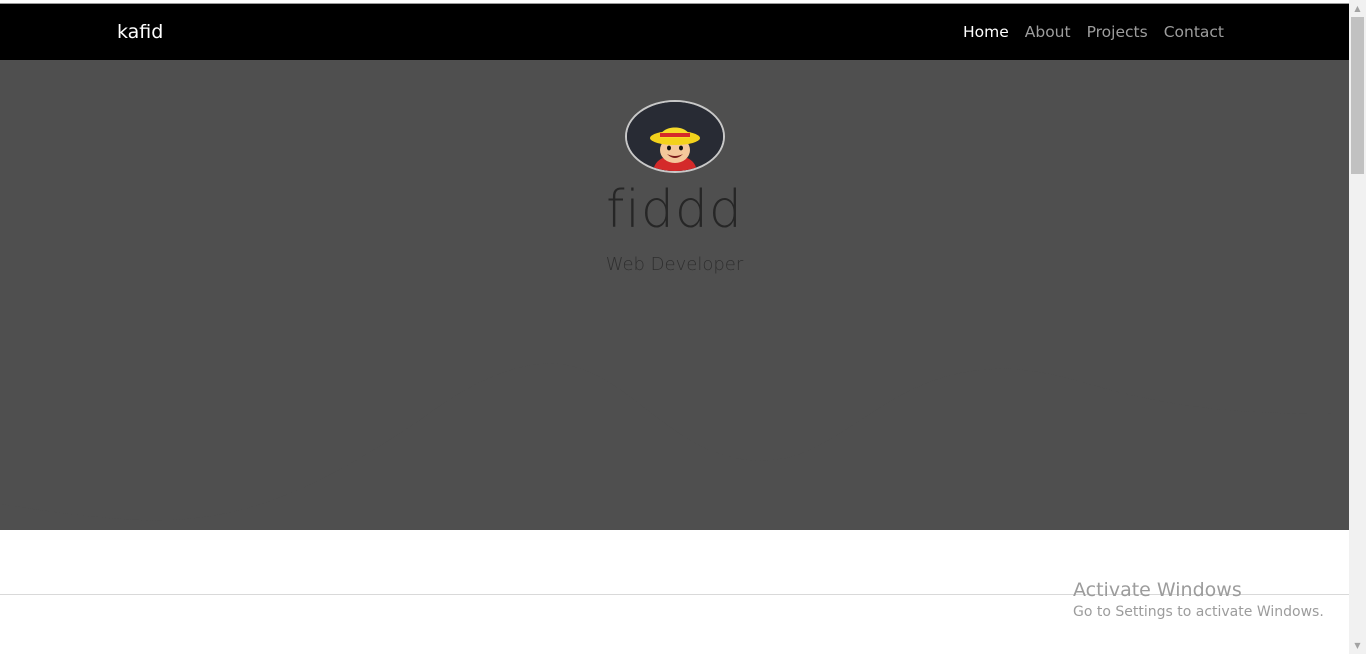 The image size is (1366, 654). What do you see at coordinates (1357, 8) in the screenshot?
I see `scroll-up-arrow-icon: ▲` at bounding box center [1357, 8].